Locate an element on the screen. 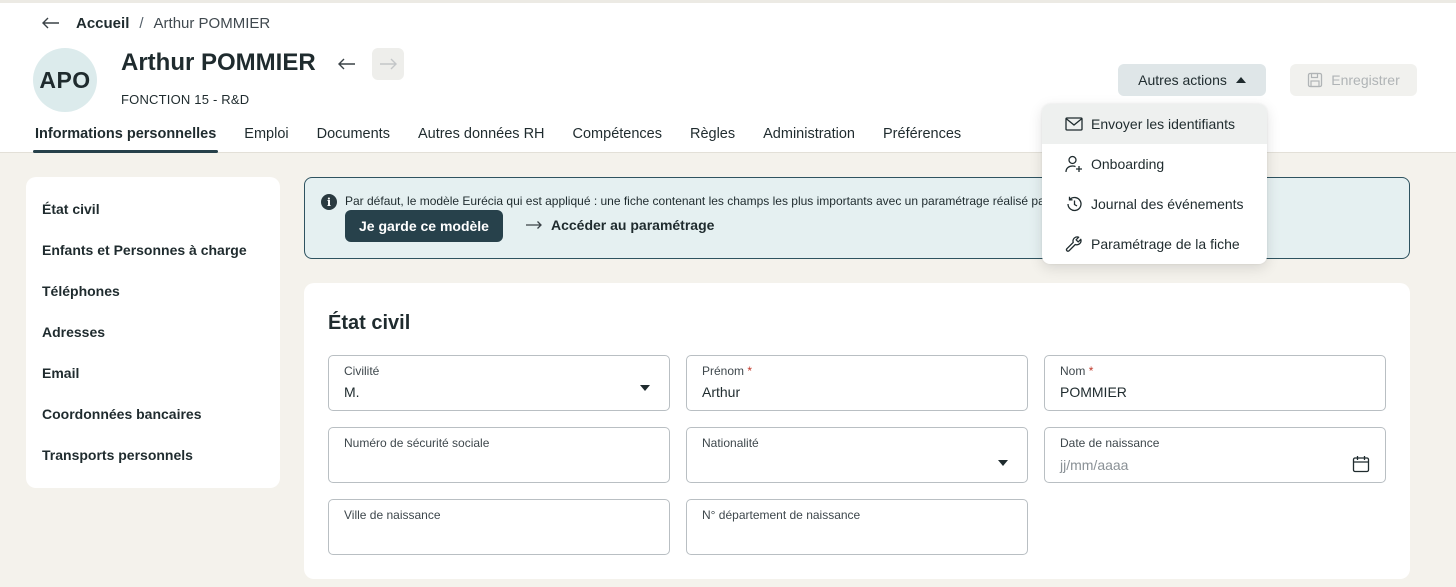  floppy-disk-icon is located at coordinates (1315, 80).